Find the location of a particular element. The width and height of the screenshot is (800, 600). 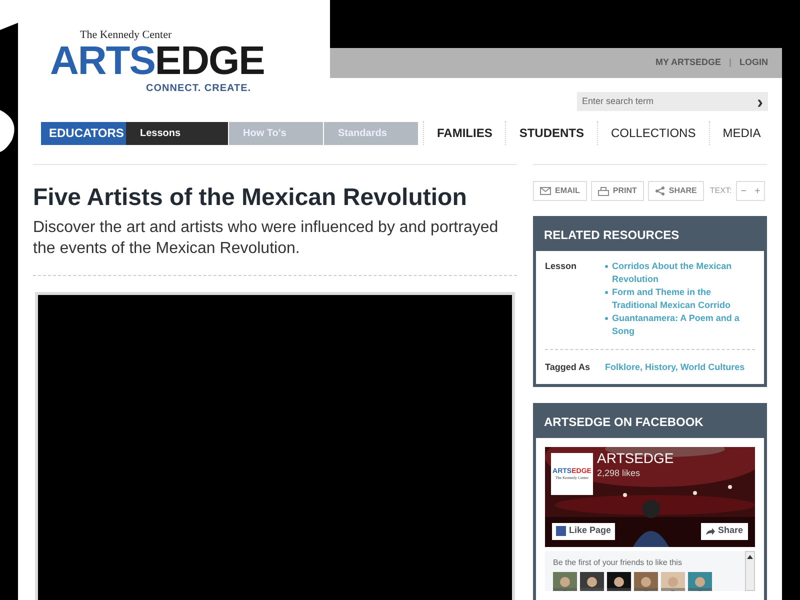

field-label: Tagged As is located at coordinates (568, 367).